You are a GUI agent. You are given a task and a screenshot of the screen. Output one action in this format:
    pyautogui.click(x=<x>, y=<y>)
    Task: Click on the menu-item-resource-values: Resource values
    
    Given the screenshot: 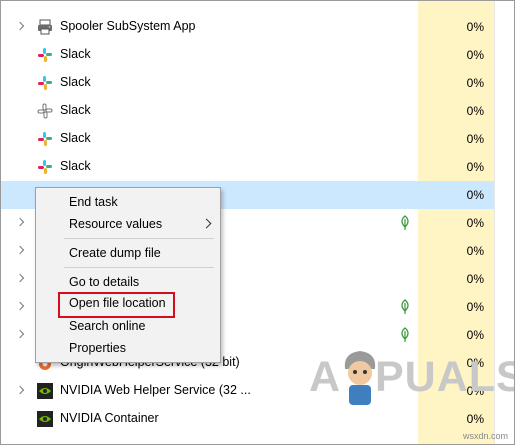 What is the action you would take?
    pyautogui.click(x=128, y=224)
    